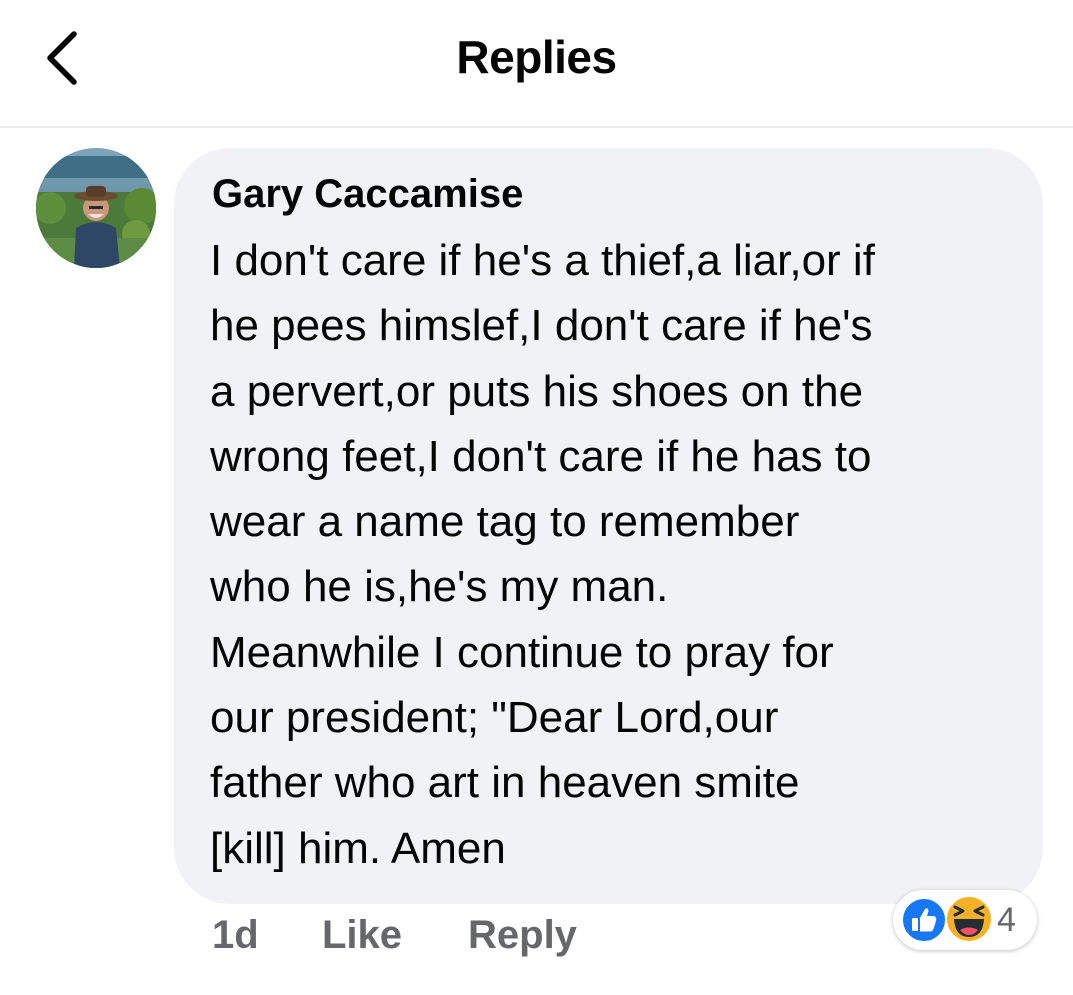 This screenshot has height=995, width=1073. What do you see at coordinates (536, 57) in the screenshot?
I see `page-title: Replies` at bounding box center [536, 57].